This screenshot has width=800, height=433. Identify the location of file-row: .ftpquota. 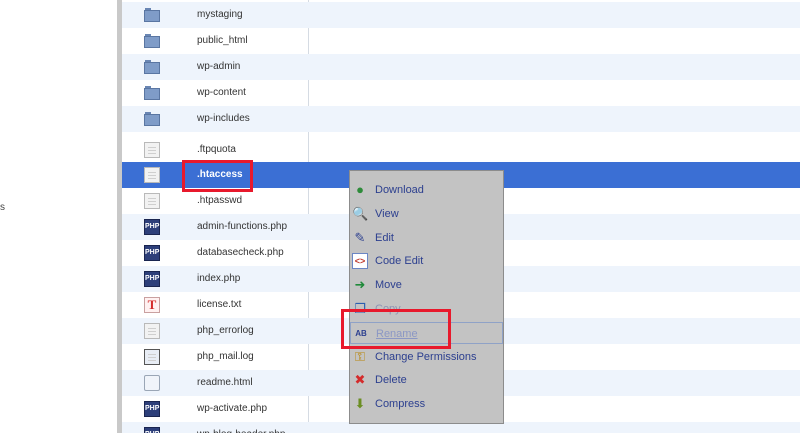
(461, 150).